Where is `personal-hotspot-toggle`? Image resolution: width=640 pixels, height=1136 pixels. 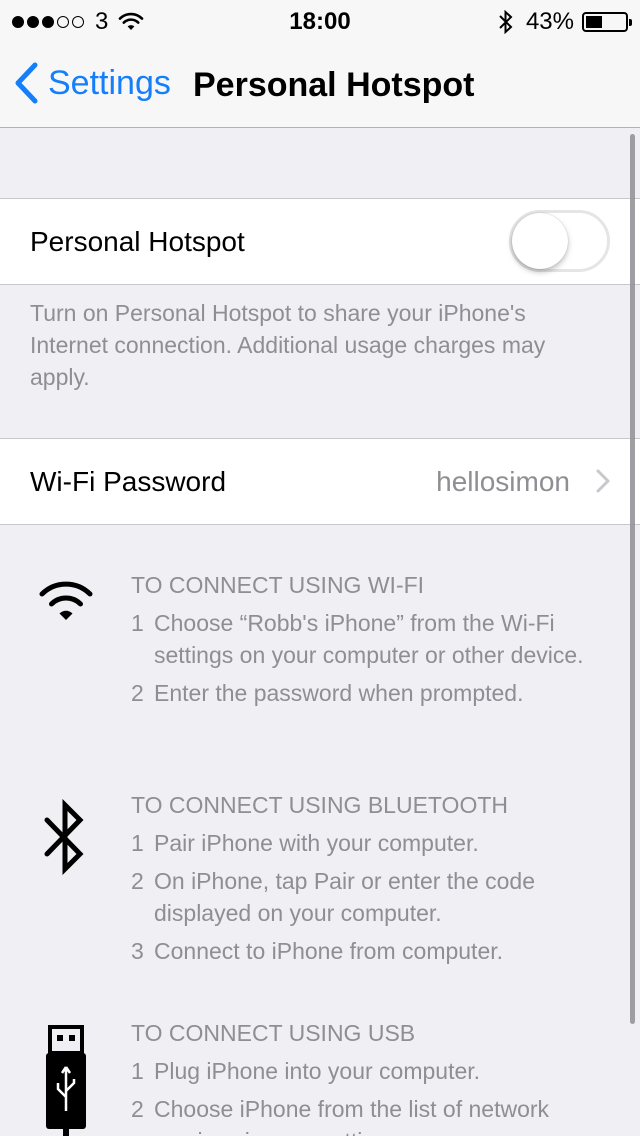
personal-hotspot-toggle is located at coordinates (559, 241).